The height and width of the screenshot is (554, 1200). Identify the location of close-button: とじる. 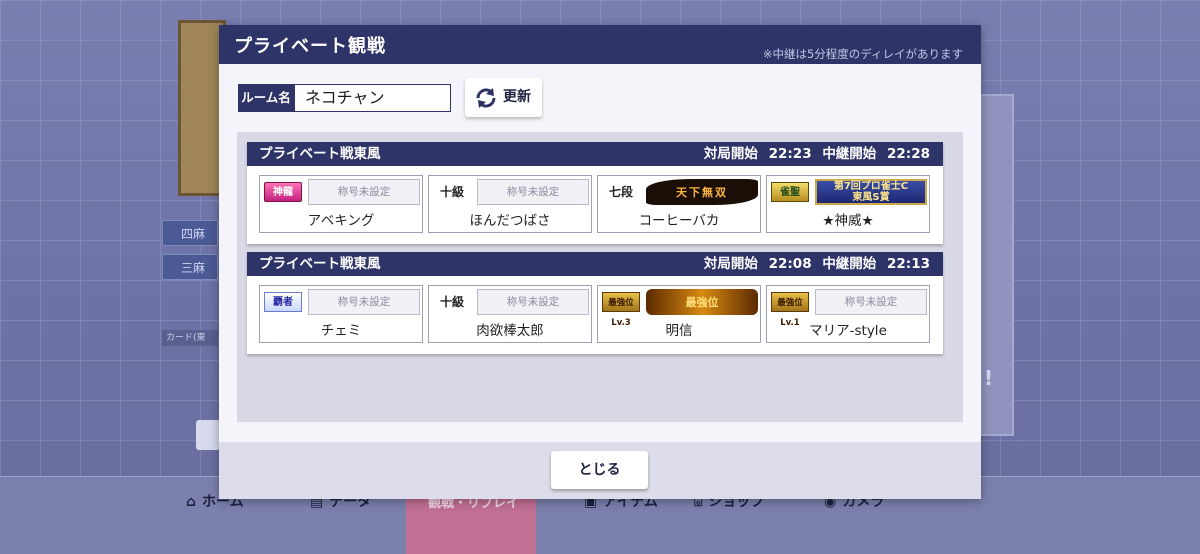
(599, 470).